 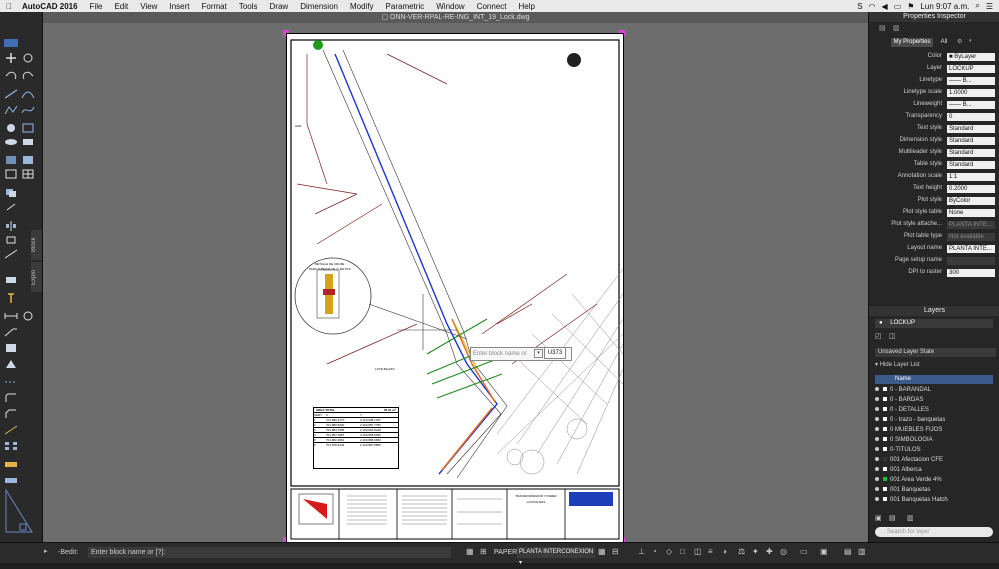 What do you see at coordinates (11, 174) in the screenshot?
I see `boundary-icon` at bounding box center [11, 174].